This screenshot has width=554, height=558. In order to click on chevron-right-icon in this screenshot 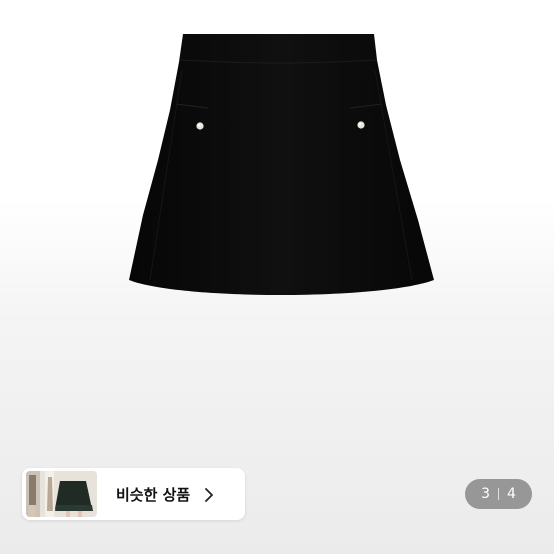, I will do `click(209, 494)`.